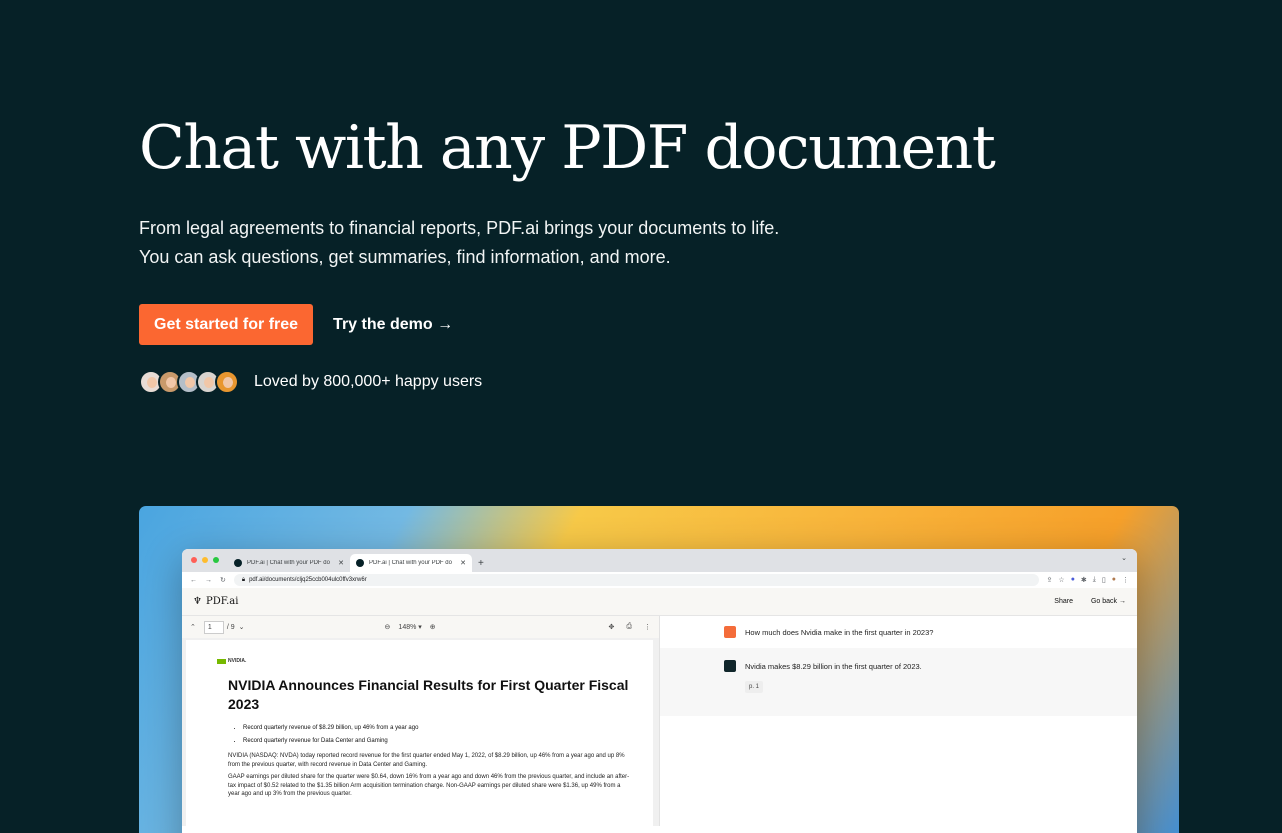  Describe the element at coordinates (216, 560) in the screenshot. I see `maximize-dot-icon` at that location.